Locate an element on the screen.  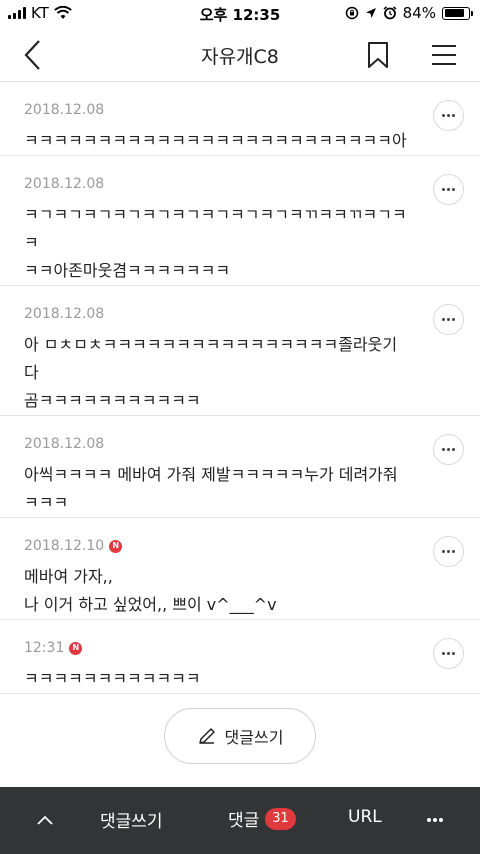
comment-text: 메바여 가자,, 나 이거 하고 싶었어,, 쁘이 v^___^v is located at coordinates (150, 590).